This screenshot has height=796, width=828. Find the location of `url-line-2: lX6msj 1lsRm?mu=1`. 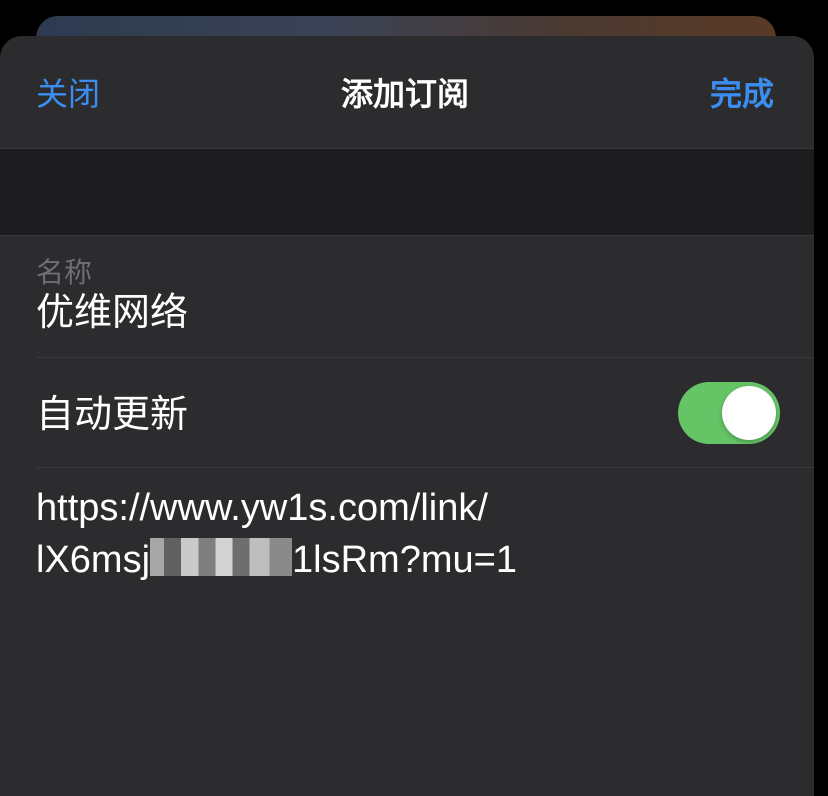

url-line-2: lX6msj 1lsRm?mu=1 is located at coordinates (316, 560).